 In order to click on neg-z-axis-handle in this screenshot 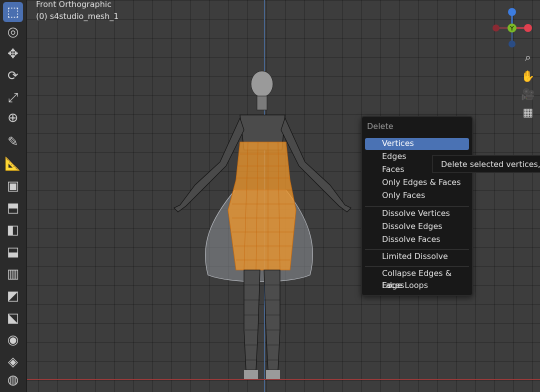, I will do `click(512, 44)`.